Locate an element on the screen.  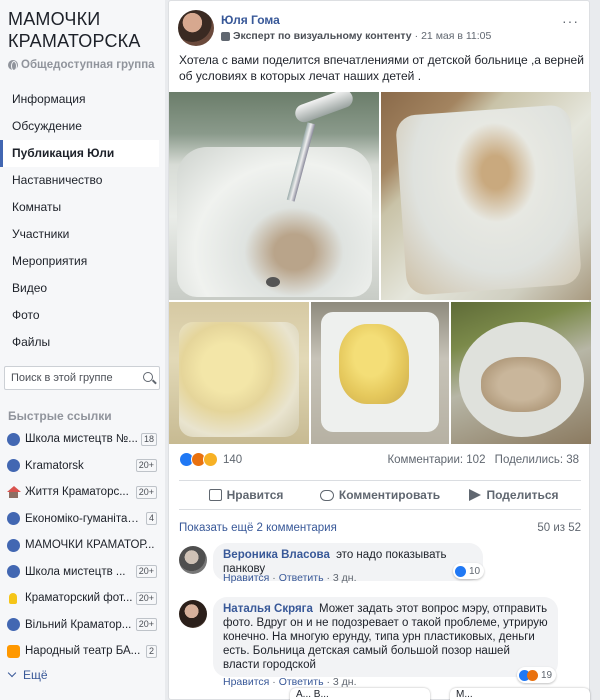
quick-link-item: Краматорский фот... 20+ is located at coordinates (82, 598).